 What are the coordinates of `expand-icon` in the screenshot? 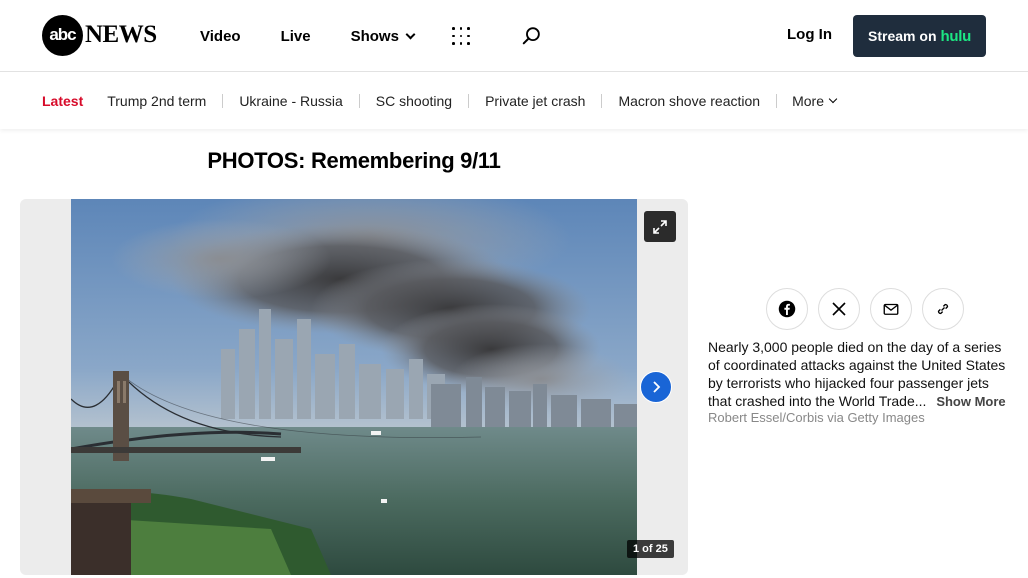 It's located at (660, 226).